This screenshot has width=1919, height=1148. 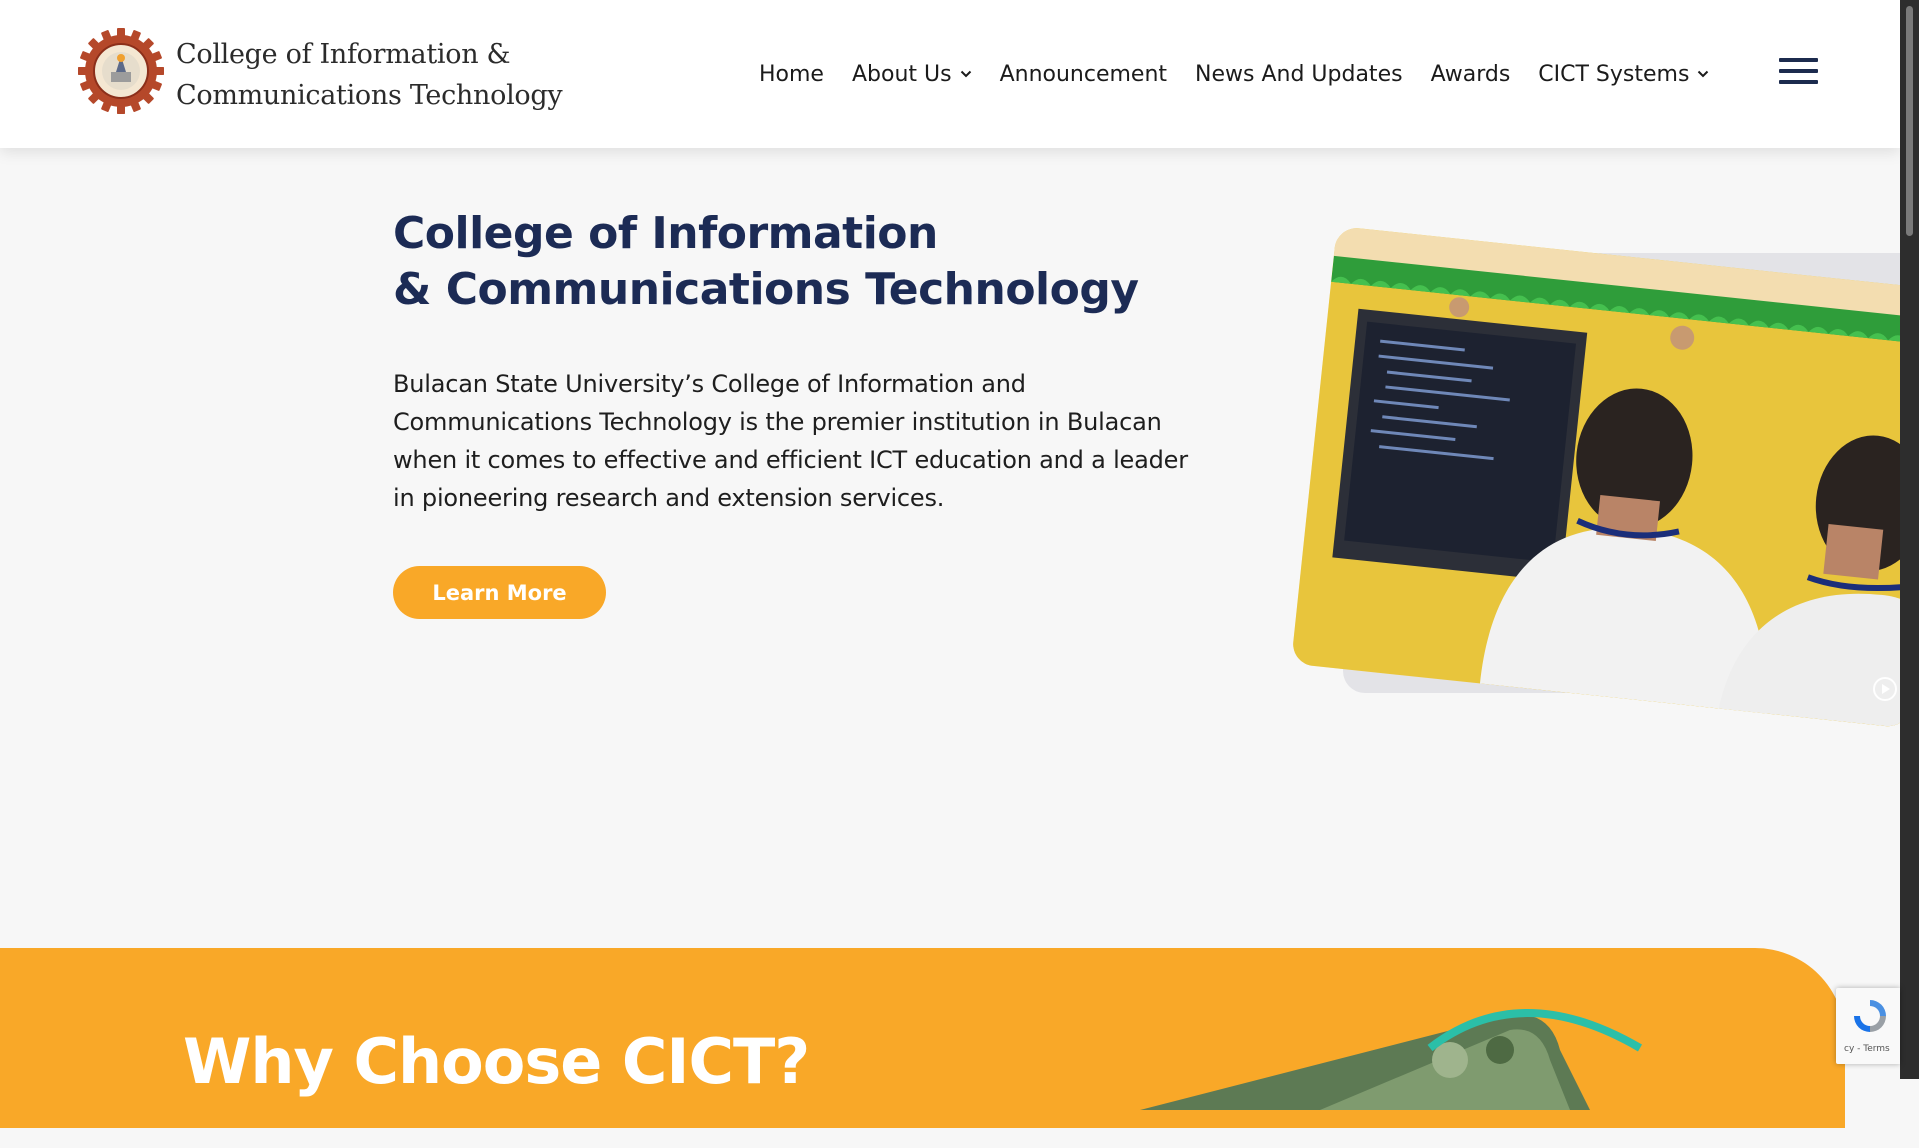 What do you see at coordinates (1885, 689) in the screenshot?
I see `play-pause-icon` at bounding box center [1885, 689].